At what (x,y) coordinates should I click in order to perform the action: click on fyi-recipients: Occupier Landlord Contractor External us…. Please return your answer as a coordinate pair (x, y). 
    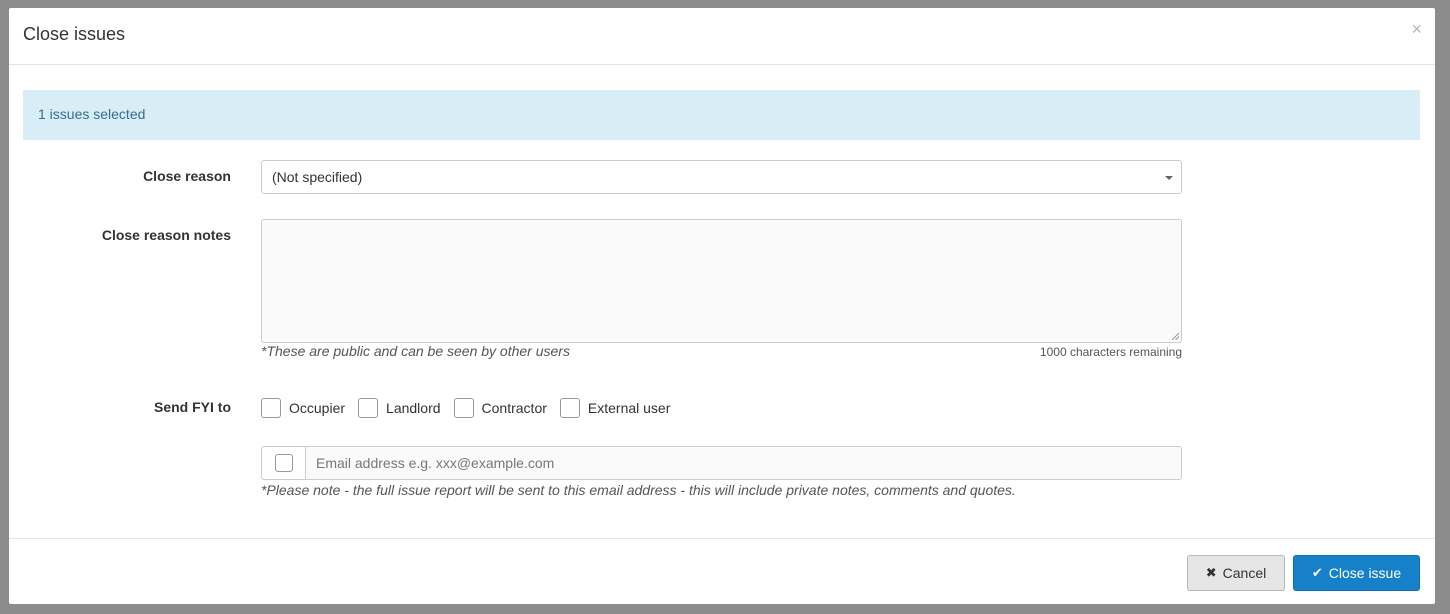
    Looking at the image, I should click on (472, 408).